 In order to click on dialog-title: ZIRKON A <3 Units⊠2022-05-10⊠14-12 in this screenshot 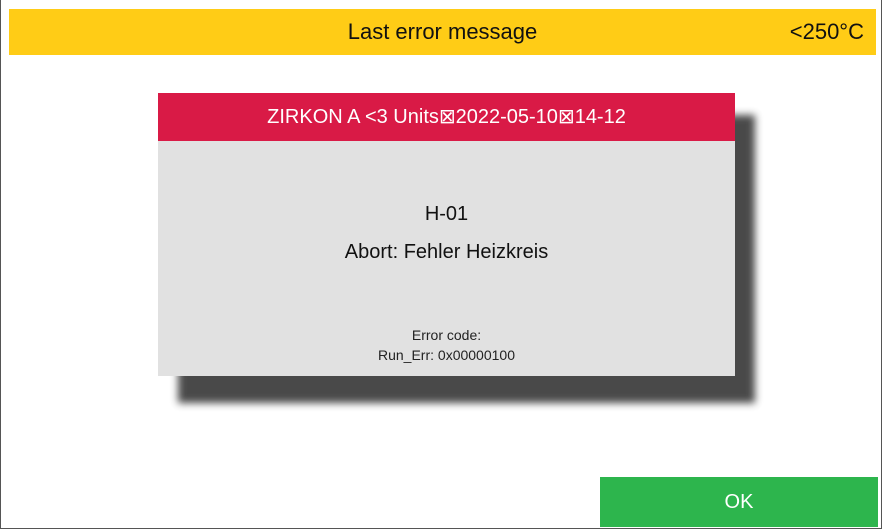, I will do `click(446, 117)`.